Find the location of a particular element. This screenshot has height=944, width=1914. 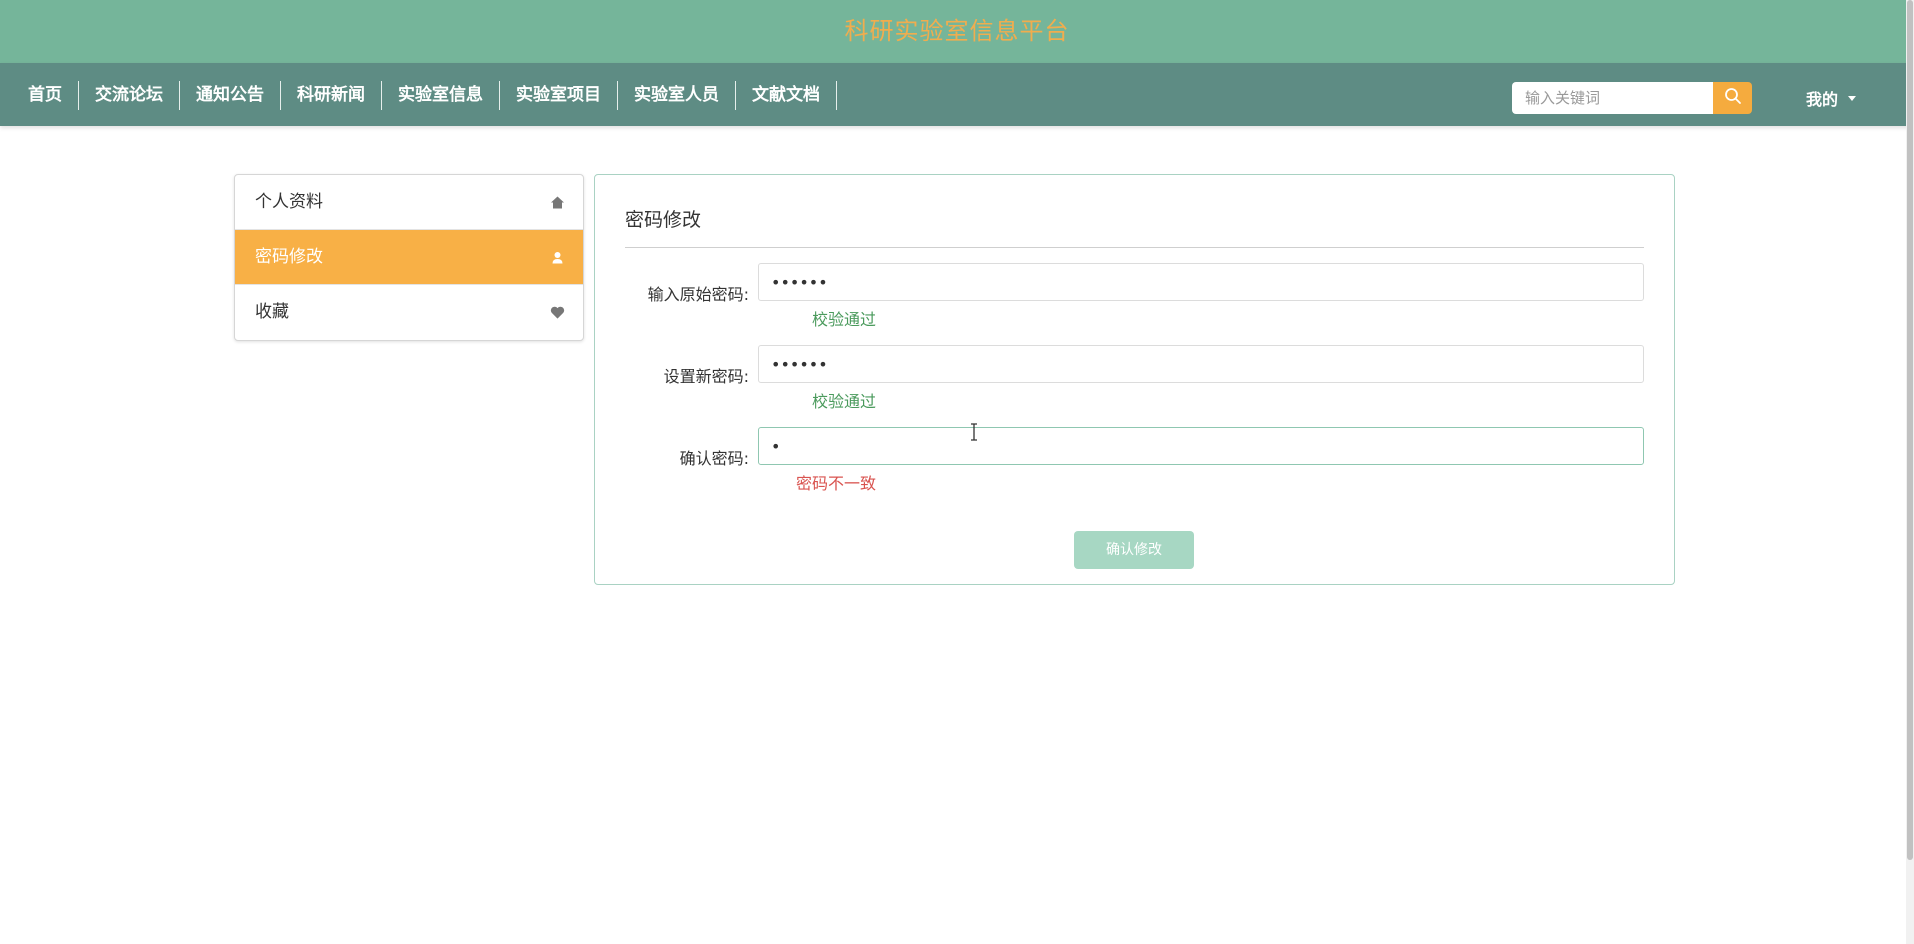

nav-item-lab-staff: 实验室人员 is located at coordinates (677, 95).